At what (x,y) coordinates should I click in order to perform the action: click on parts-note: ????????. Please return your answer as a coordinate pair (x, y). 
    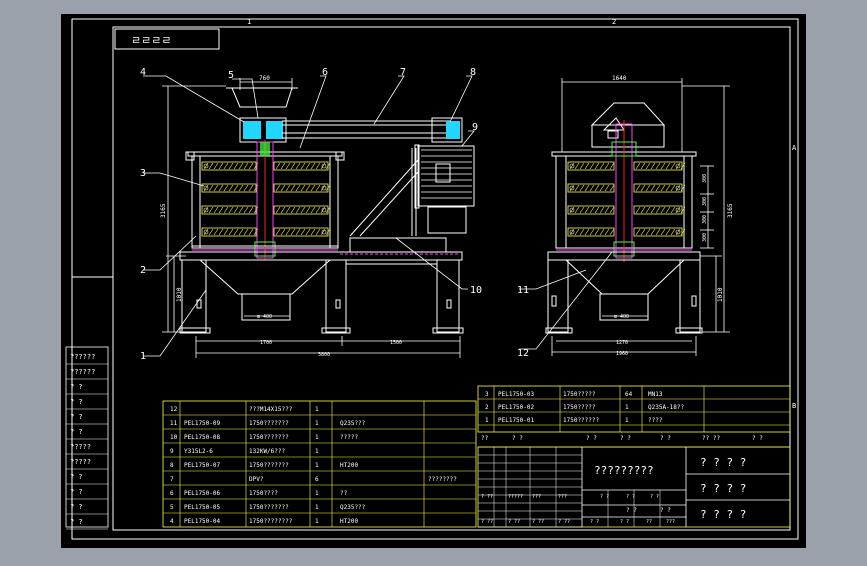
    Looking at the image, I should click on (442, 479).